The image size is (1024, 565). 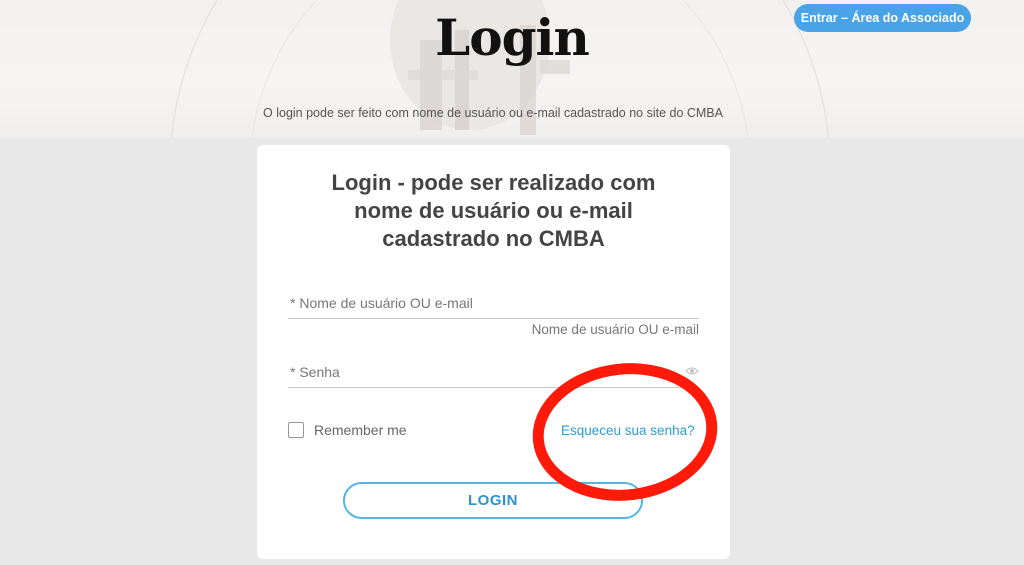 I want to click on associate-login-button: Entrar – Área do Associado, so click(x=882, y=18).